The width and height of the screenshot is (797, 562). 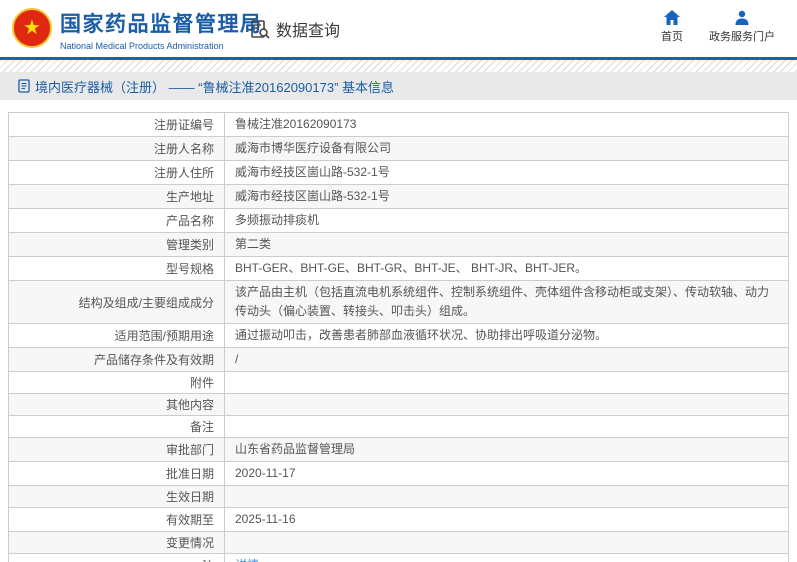 What do you see at coordinates (398, 473) in the screenshot?
I see `table-row: 批准日期 2020-11-17` at bounding box center [398, 473].